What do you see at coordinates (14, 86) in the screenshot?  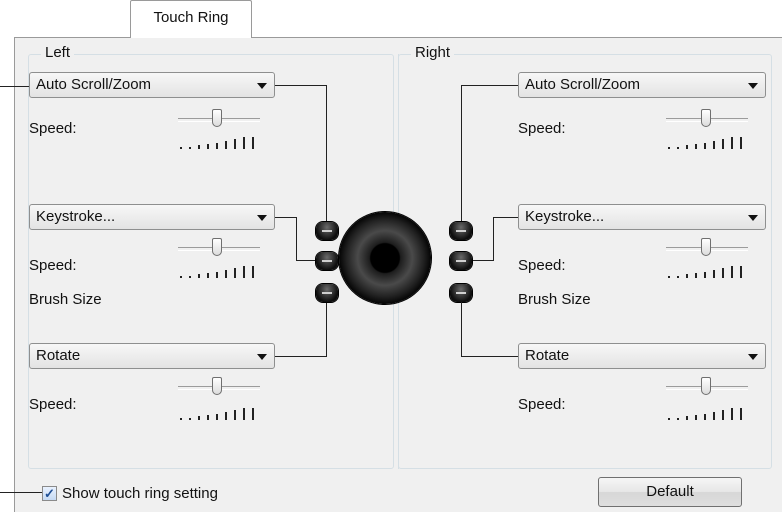 I see `callout-line` at bounding box center [14, 86].